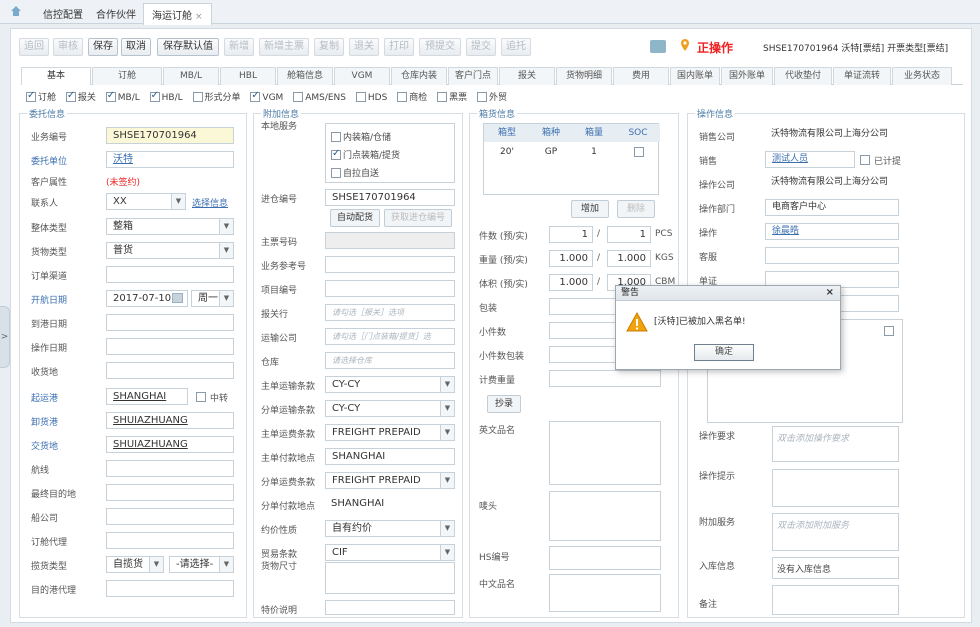 The height and width of the screenshot is (627, 980). I want to click on check-black: 黑票, so click(452, 97).